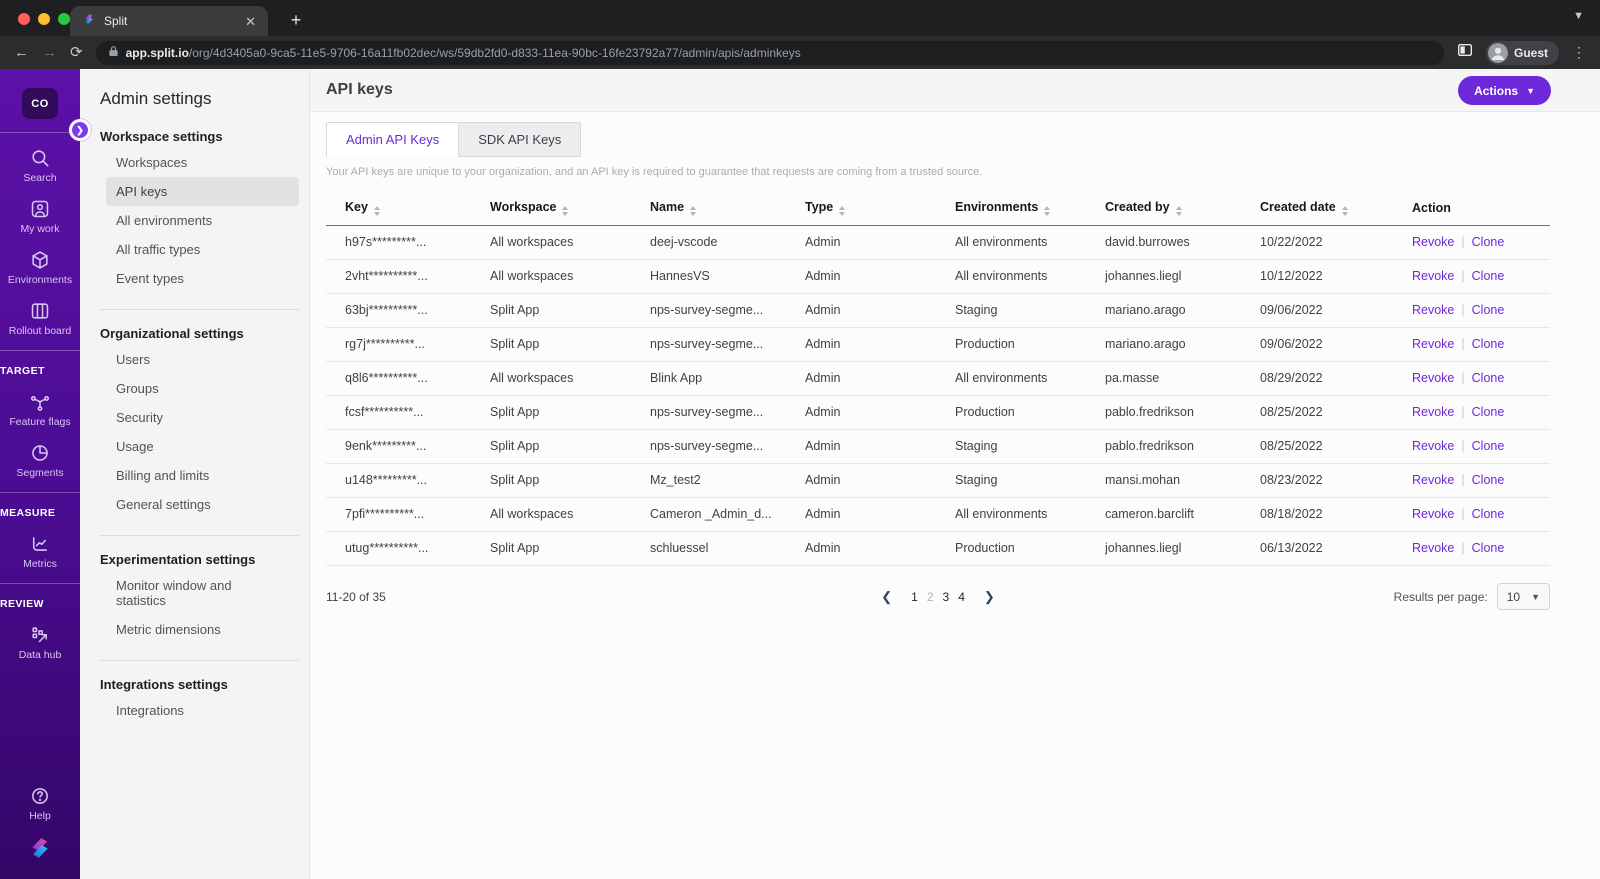  I want to click on sidebar-item-feature-flags: Feature flags, so click(40, 409).